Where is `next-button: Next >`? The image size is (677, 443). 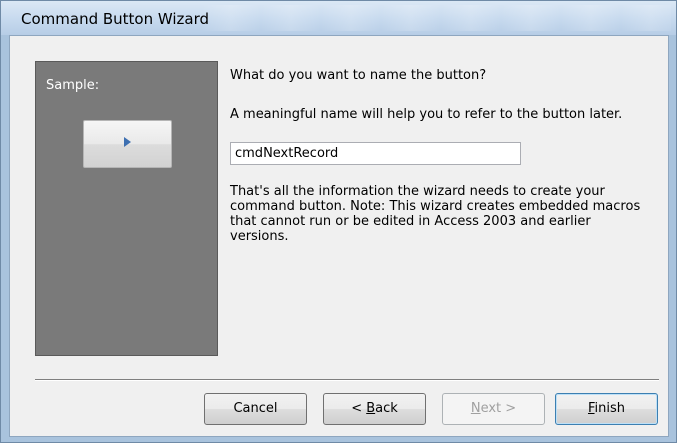
next-button: Next > is located at coordinates (493, 409).